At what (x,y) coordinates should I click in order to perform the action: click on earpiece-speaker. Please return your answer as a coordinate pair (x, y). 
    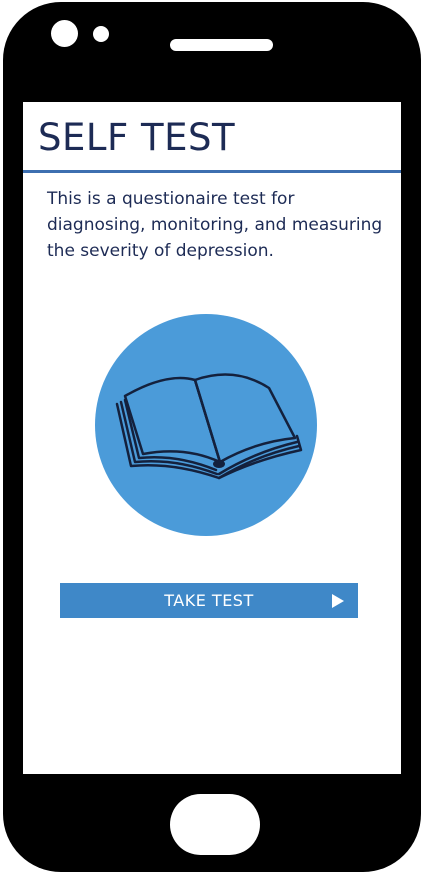
    Looking at the image, I should click on (221, 45).